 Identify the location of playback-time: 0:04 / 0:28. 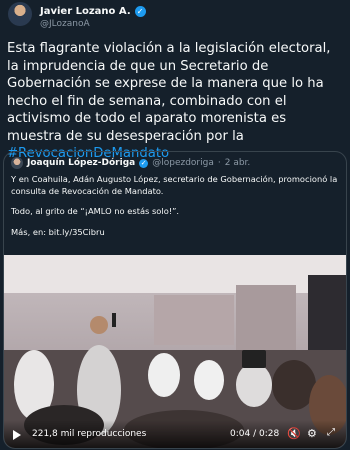
(255, 434).